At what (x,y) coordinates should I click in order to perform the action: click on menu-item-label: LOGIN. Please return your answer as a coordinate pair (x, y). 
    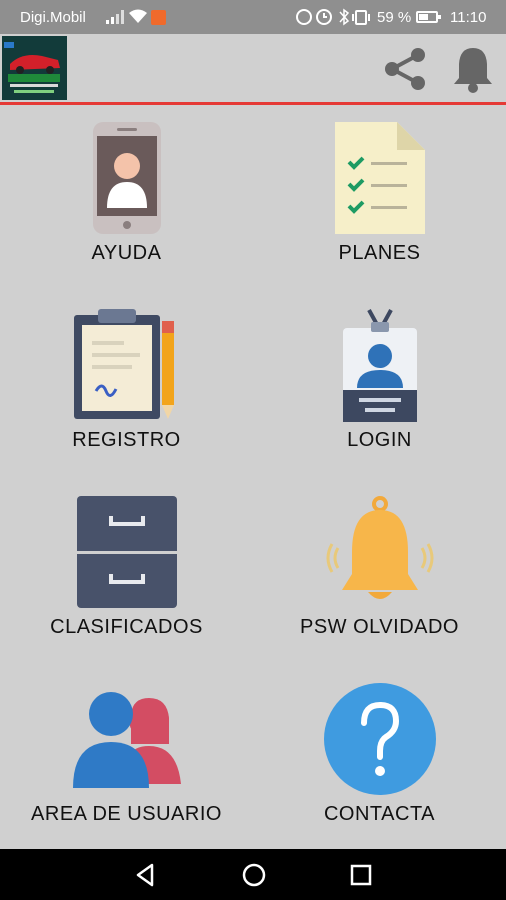
    Looking at the image, I should click on (379, 440).